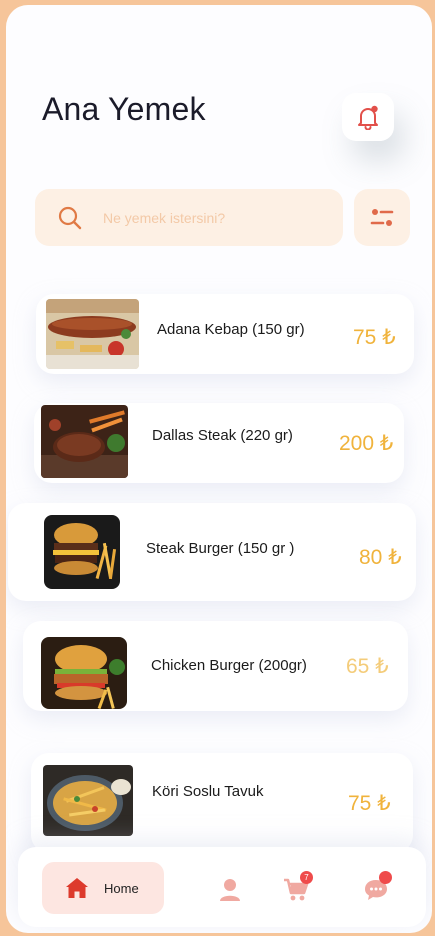  I want to click on menu-item-name: Chicken Burger (200gr), so click(229, 665).